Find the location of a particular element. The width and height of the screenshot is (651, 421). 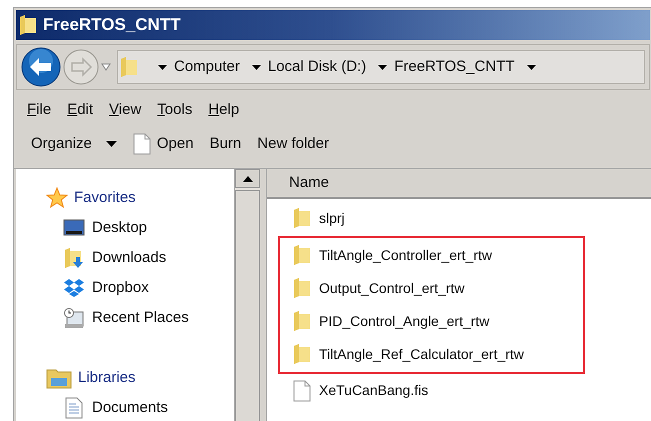

scroll-up-button is located at coordinates (247, 178).